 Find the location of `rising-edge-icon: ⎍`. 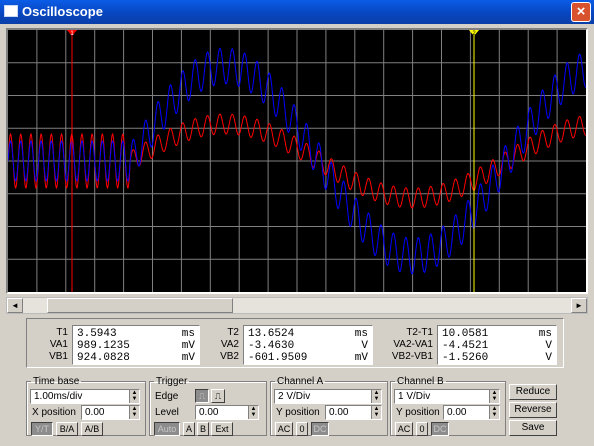

rising-edge-icon: ⎍ is located at coordinates (202, 396).